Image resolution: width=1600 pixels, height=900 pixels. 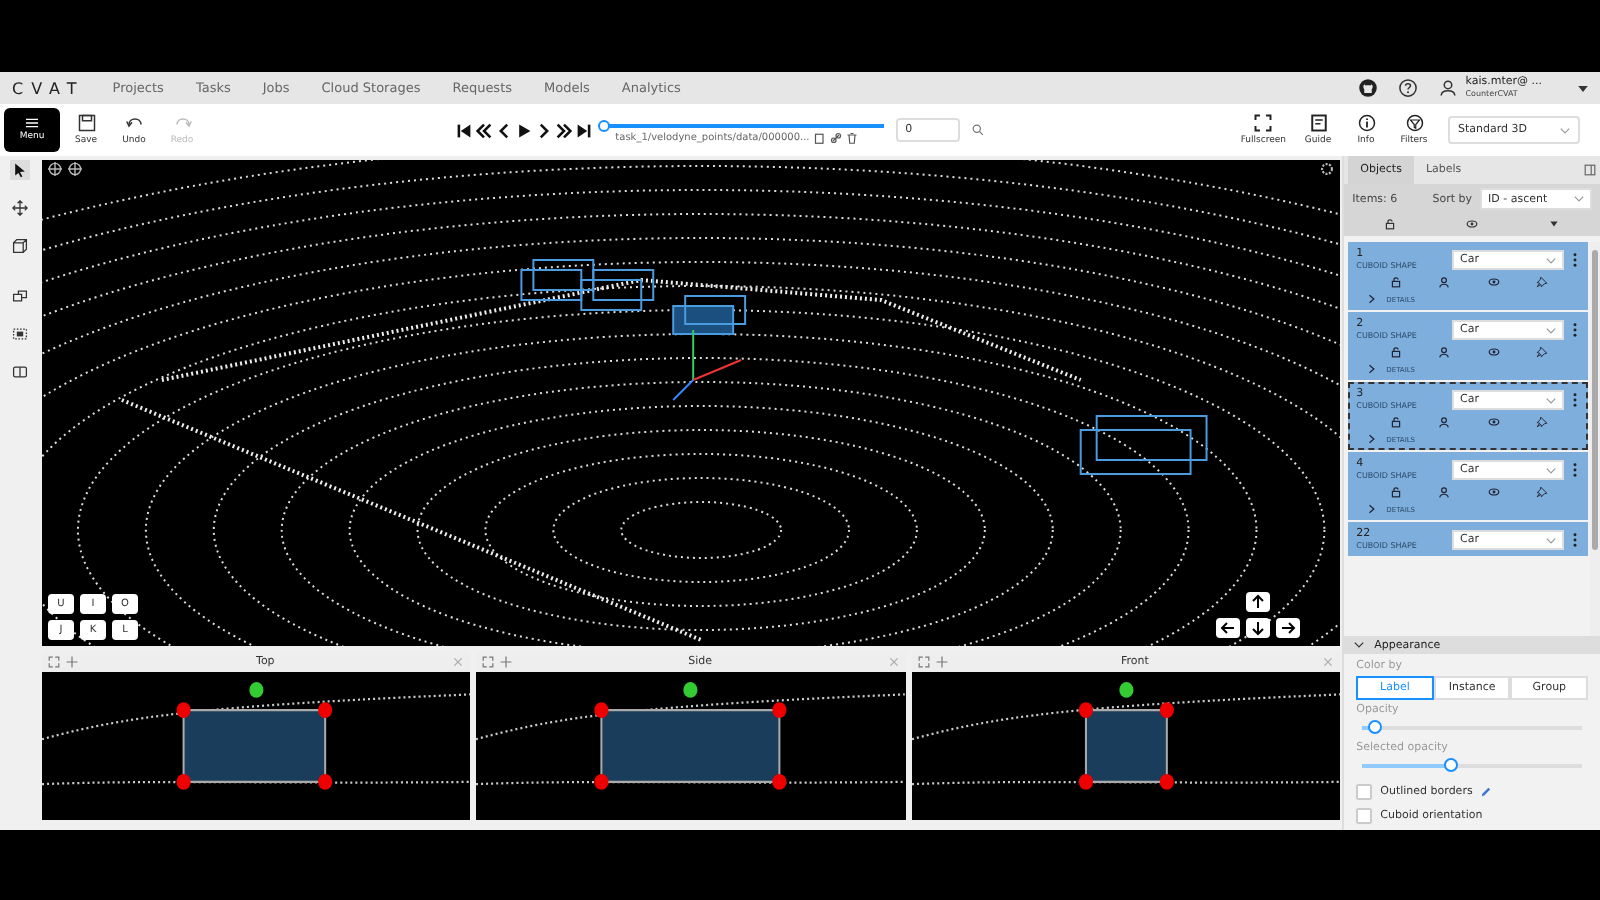 I want to click on play-icon, so click(x=523, y=130).